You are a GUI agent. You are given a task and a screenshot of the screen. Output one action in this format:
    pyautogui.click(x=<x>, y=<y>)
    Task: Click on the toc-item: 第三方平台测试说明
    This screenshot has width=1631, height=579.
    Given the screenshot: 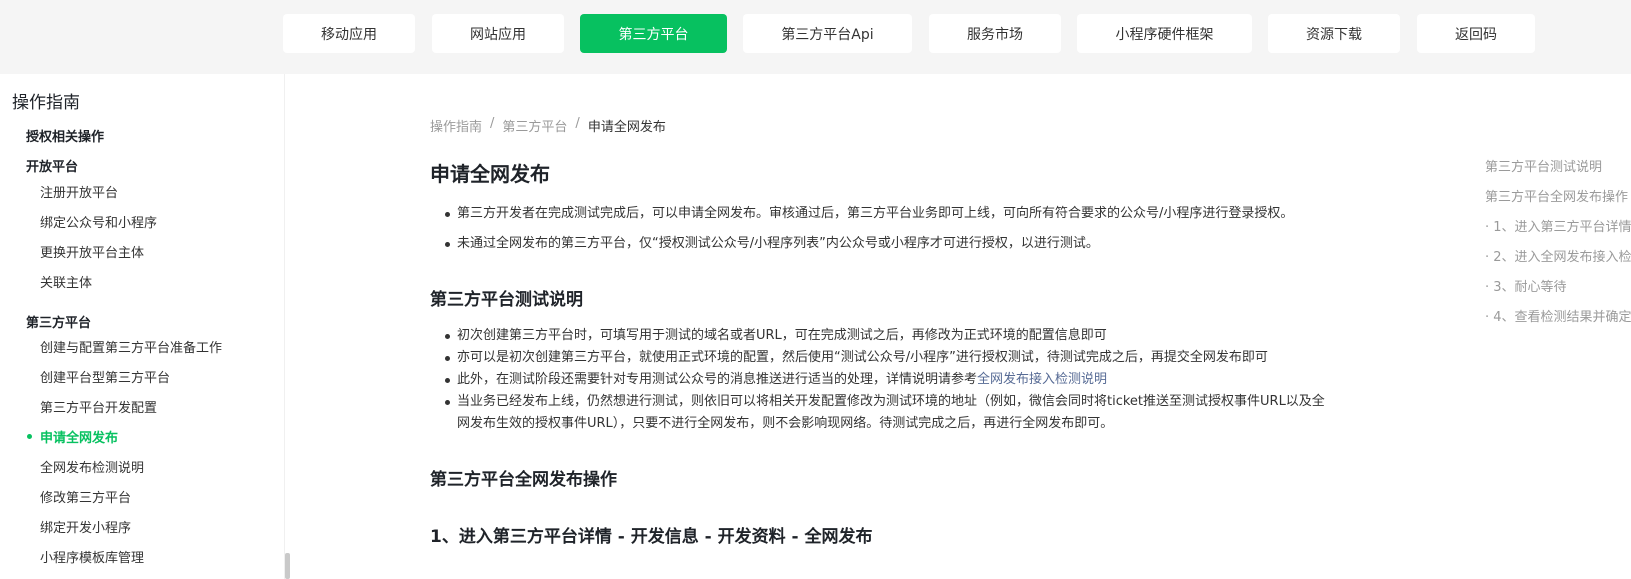 What is the action you would take?
    pyautogui.click(x=1543, y=165)
    